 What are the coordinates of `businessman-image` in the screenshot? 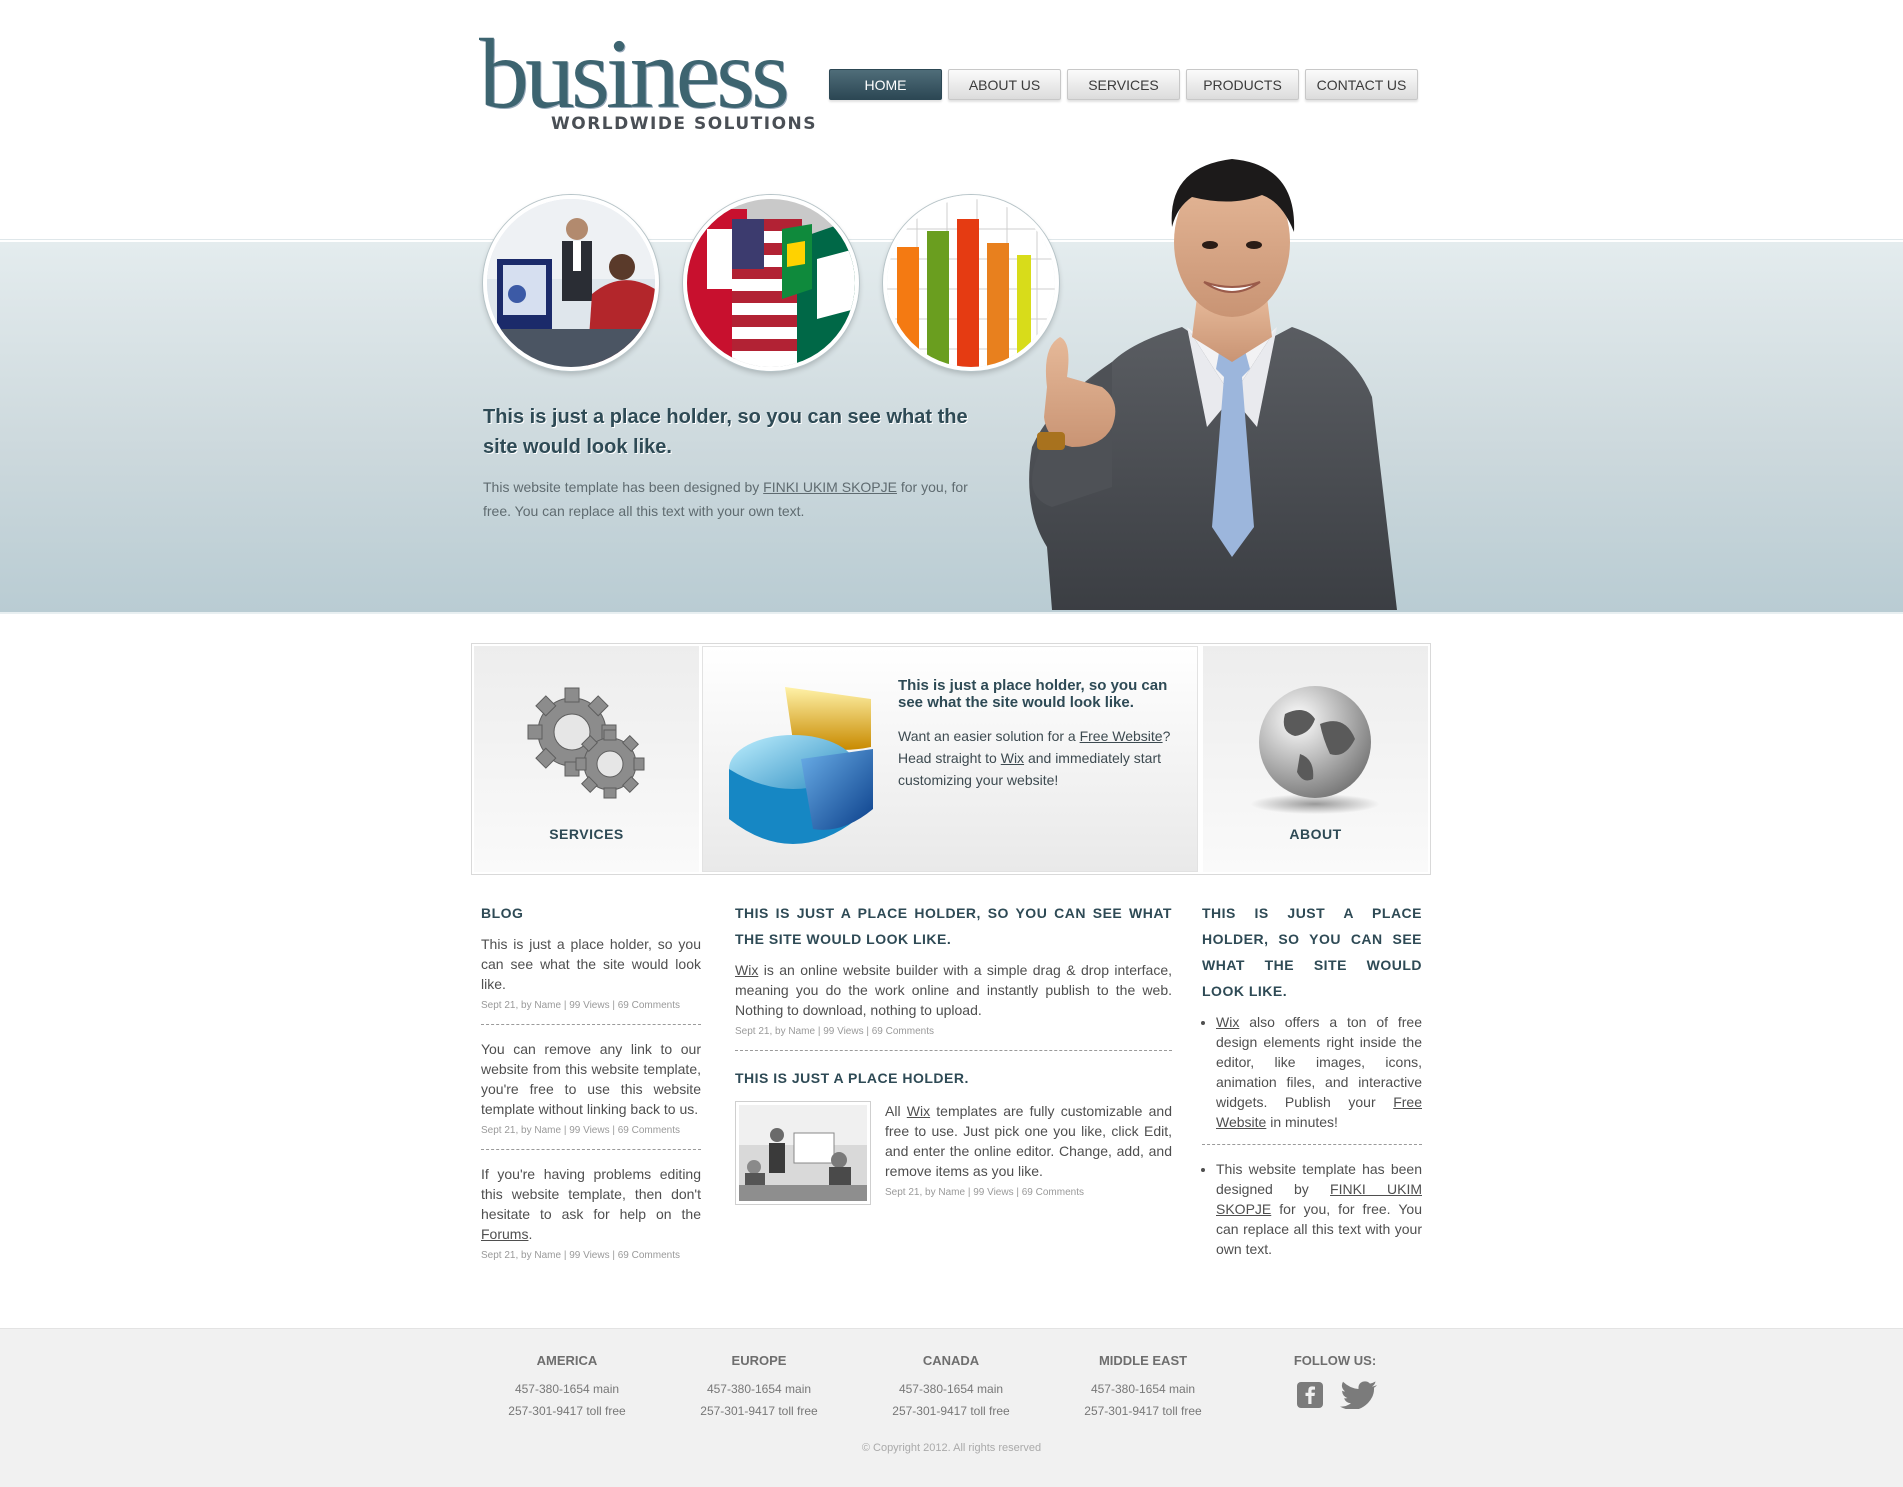 It's located at (1209, 378).